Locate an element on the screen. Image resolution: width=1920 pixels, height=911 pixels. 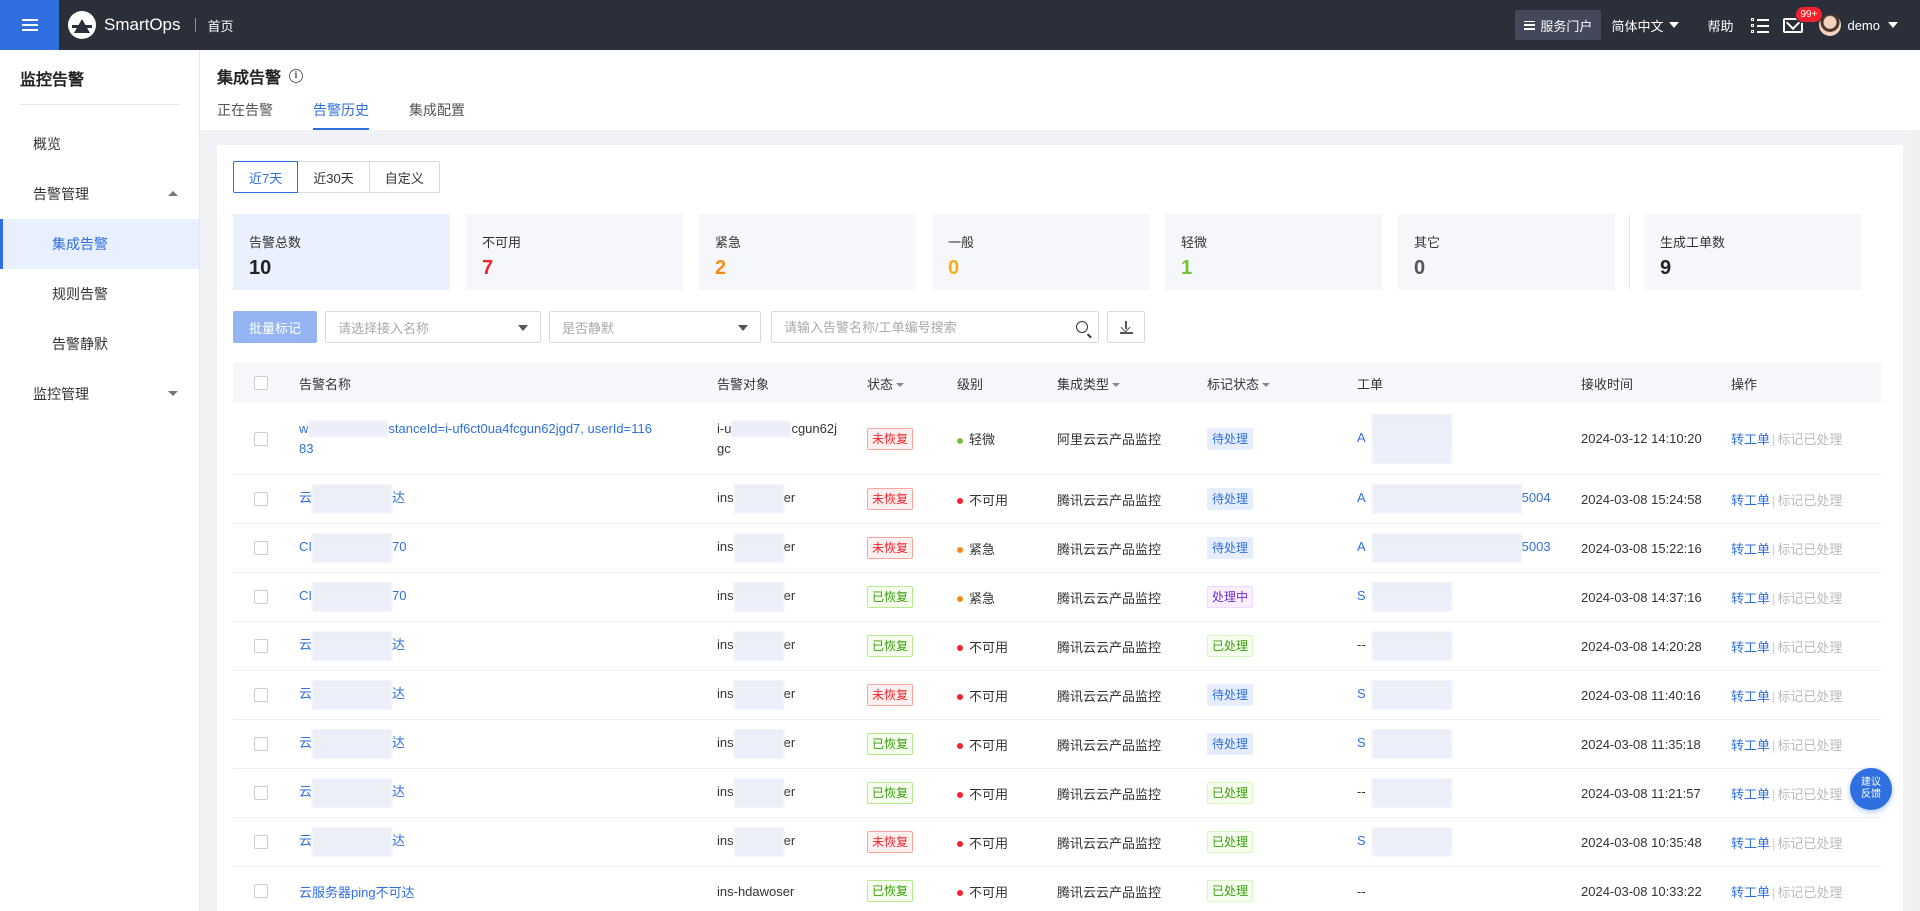
page-scrollbar is located at coordinates (1916, 520).